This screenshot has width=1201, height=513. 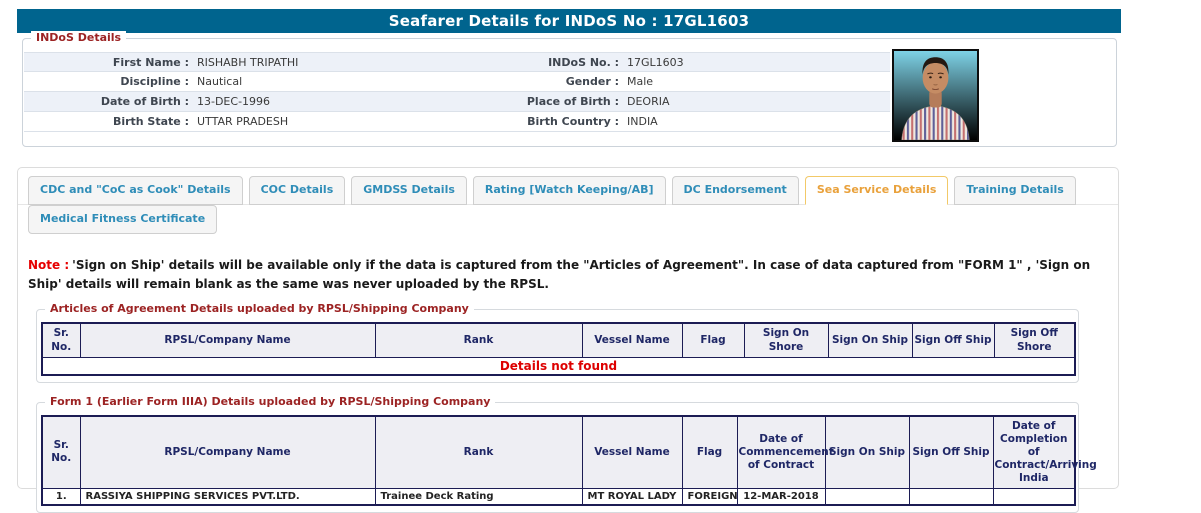 What do you see at coordinates (781, 497) in the screenshot?
I see `cell-date-commencement: 12-MAR-2018` at bounding box center [781, 497].